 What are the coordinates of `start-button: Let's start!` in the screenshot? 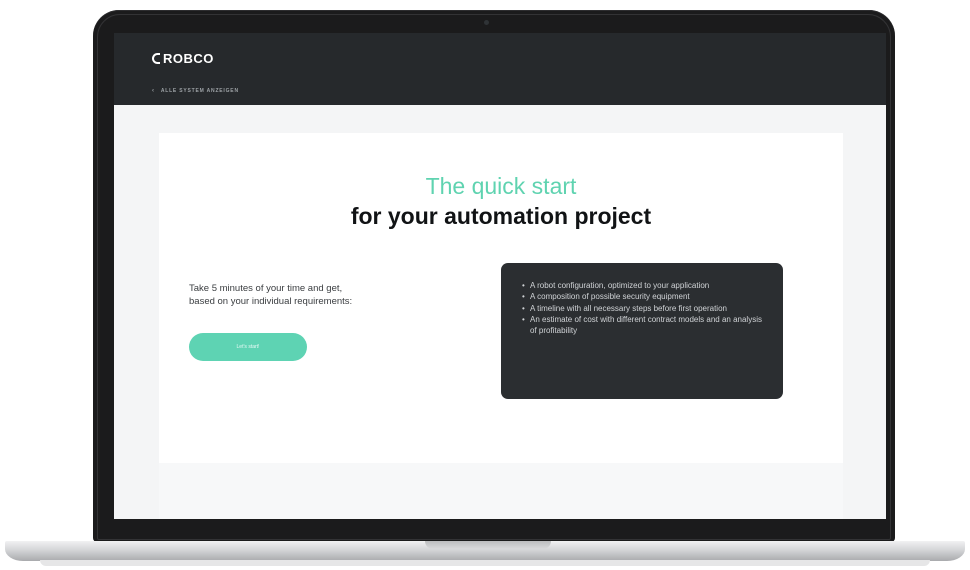 It's located at (248, 347).